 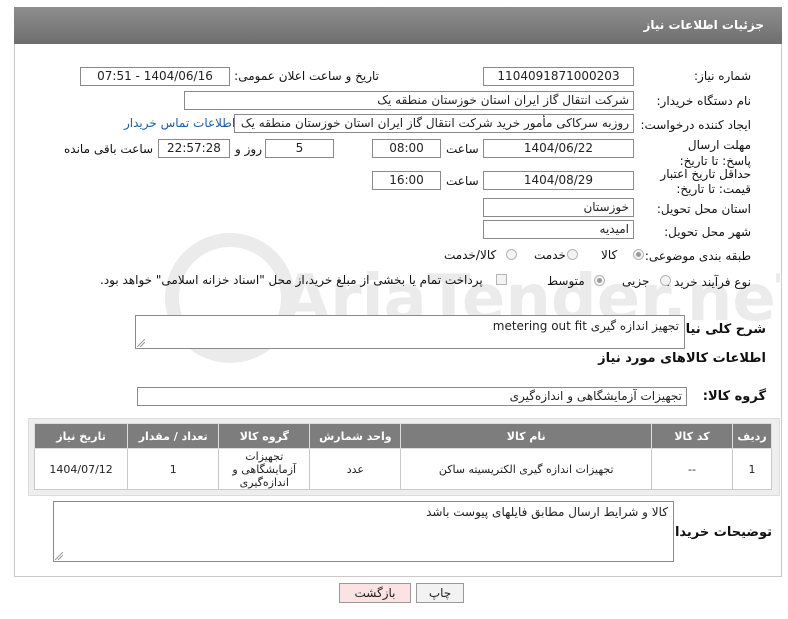 I want to click on category-radio-goods-service, so click(x=511, y=254).